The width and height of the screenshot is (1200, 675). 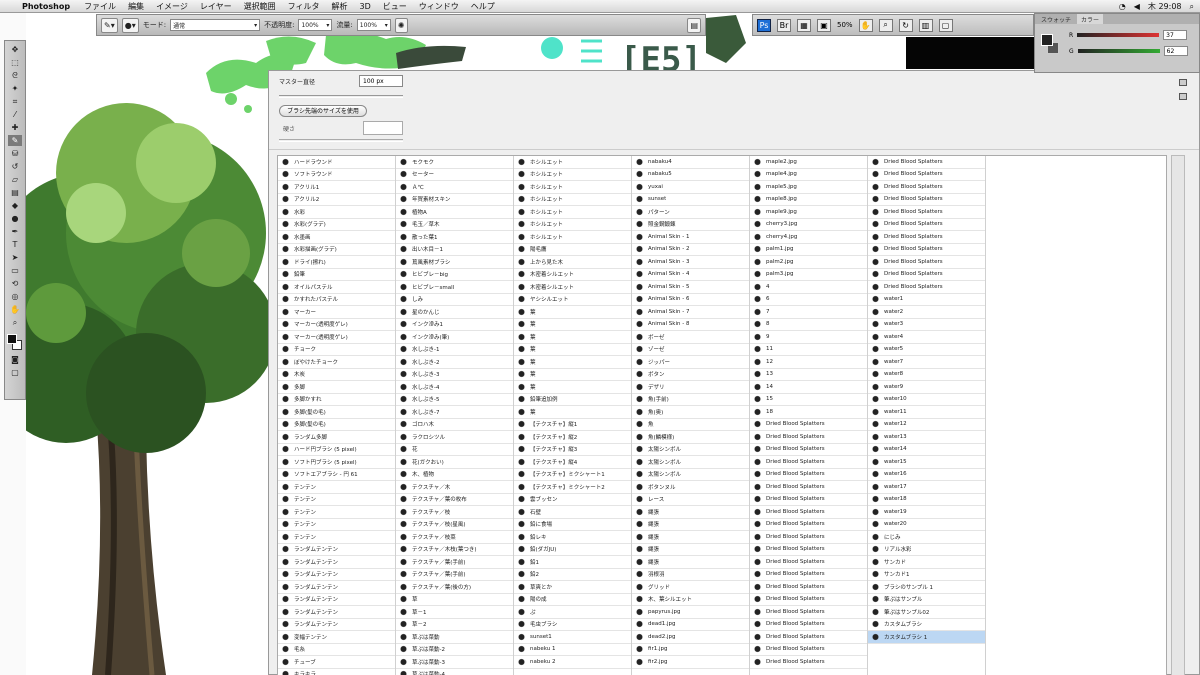 I want to click on screen-mode-icon: ▢, so click(x=945, y=25).